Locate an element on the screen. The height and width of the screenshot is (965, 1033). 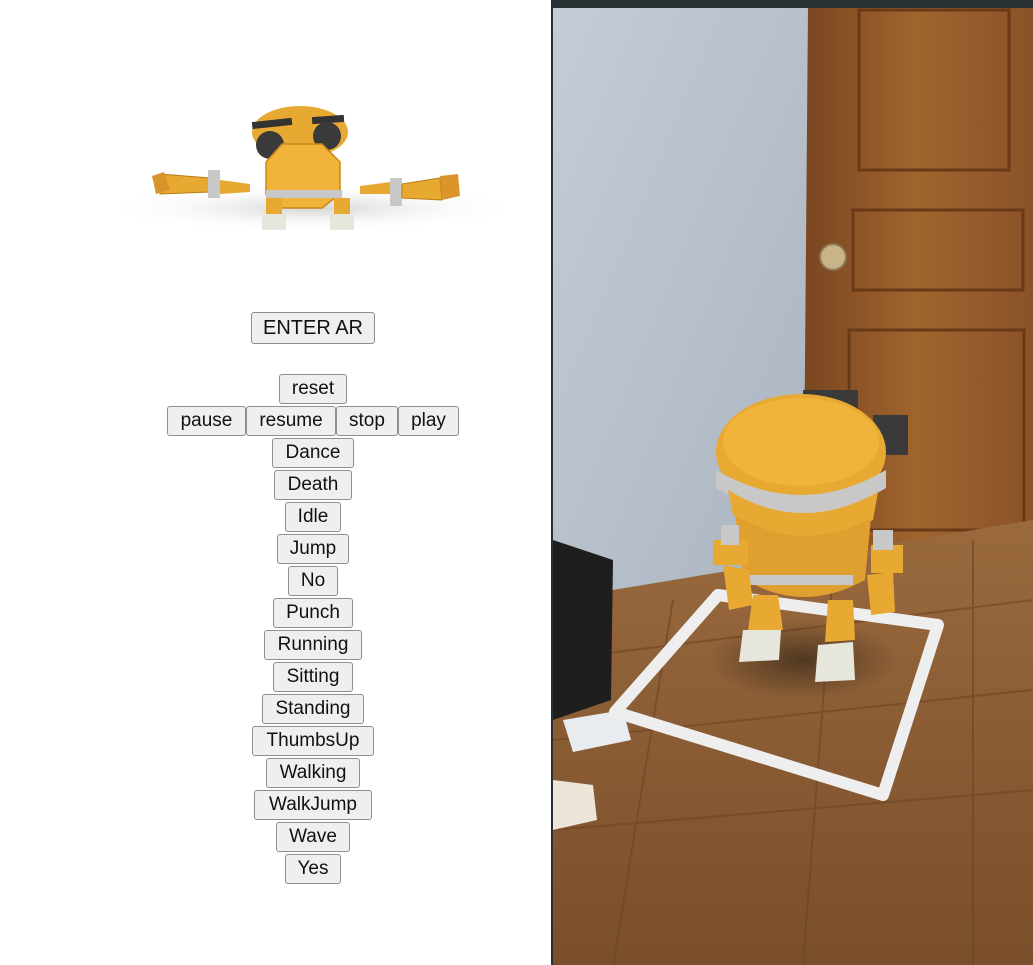
pause-button: pause is located at coordinates (206, 421).